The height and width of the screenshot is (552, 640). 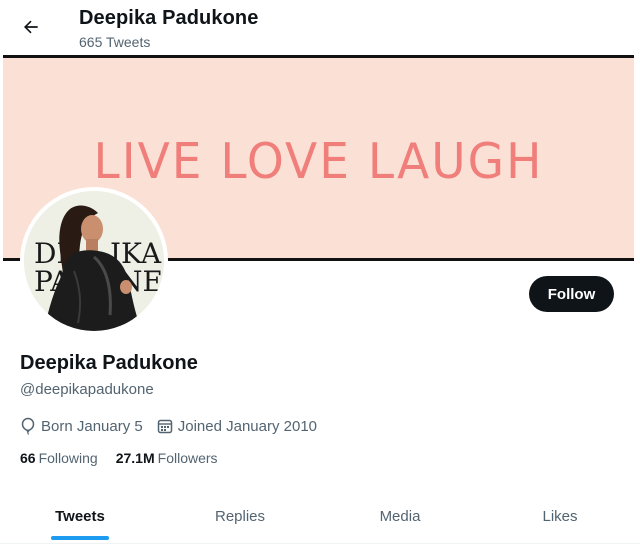 What do you see at coordinates (92, 426) in the screenshot?
I see `born-text: Born January 5` at bounding box center [92, 426].